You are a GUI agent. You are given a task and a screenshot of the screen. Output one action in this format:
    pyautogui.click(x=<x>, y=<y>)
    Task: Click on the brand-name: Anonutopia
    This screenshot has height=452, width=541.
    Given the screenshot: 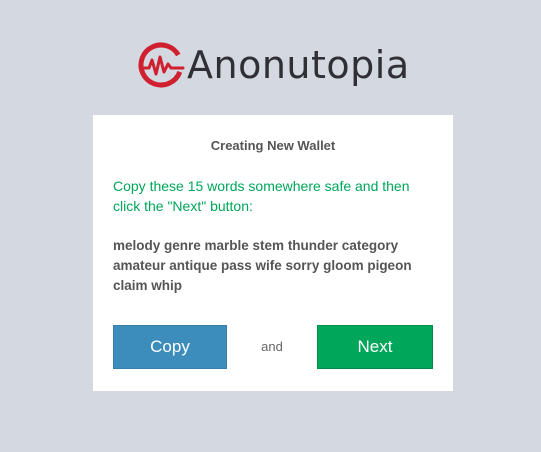 What is the action you would take?
    pyautogui.click(x=298, y=65)
    